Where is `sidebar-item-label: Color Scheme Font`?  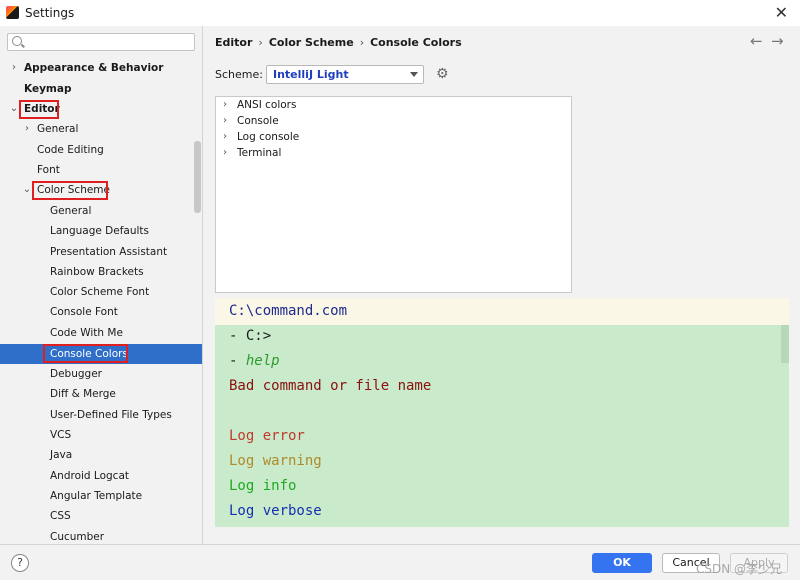
sidebar-item-label: Color Scheme Font is located at coordinates (100, 292).